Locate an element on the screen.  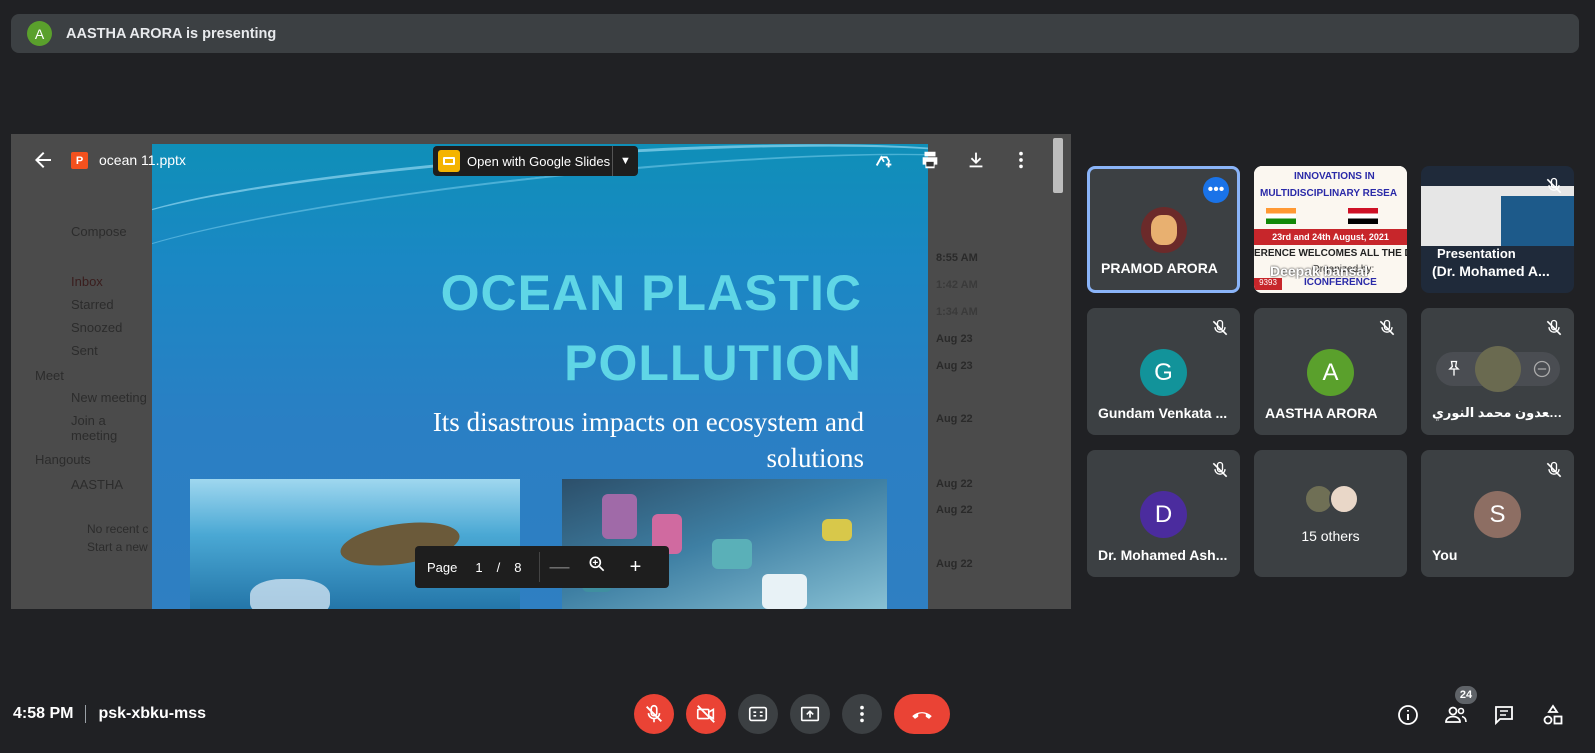
zoom-out-icon: — is located at coordinates (559, 567).